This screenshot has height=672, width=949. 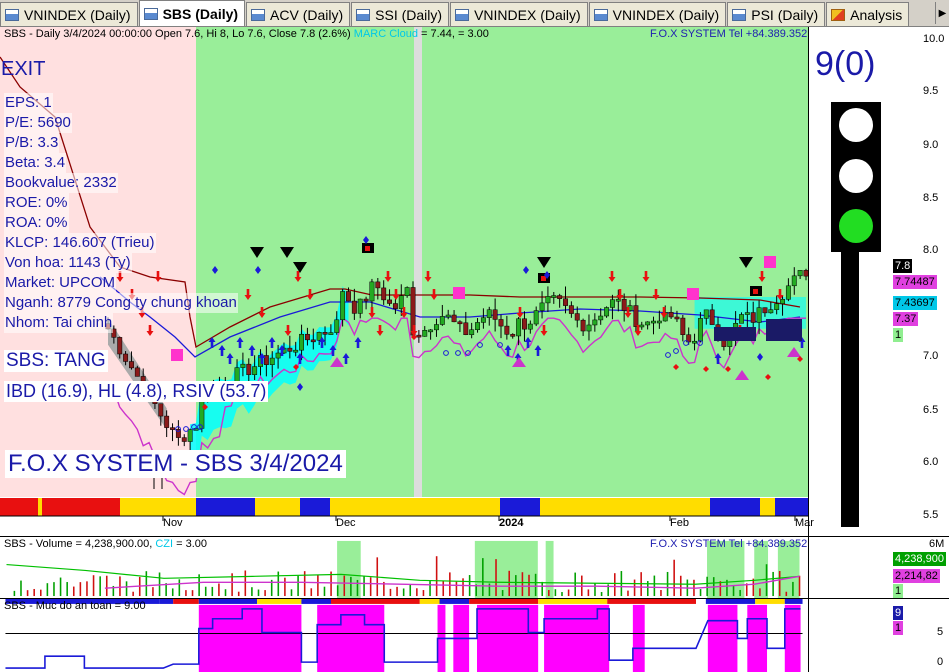 I want to click on price-tick: 6.5, so click(x=931, y=410).